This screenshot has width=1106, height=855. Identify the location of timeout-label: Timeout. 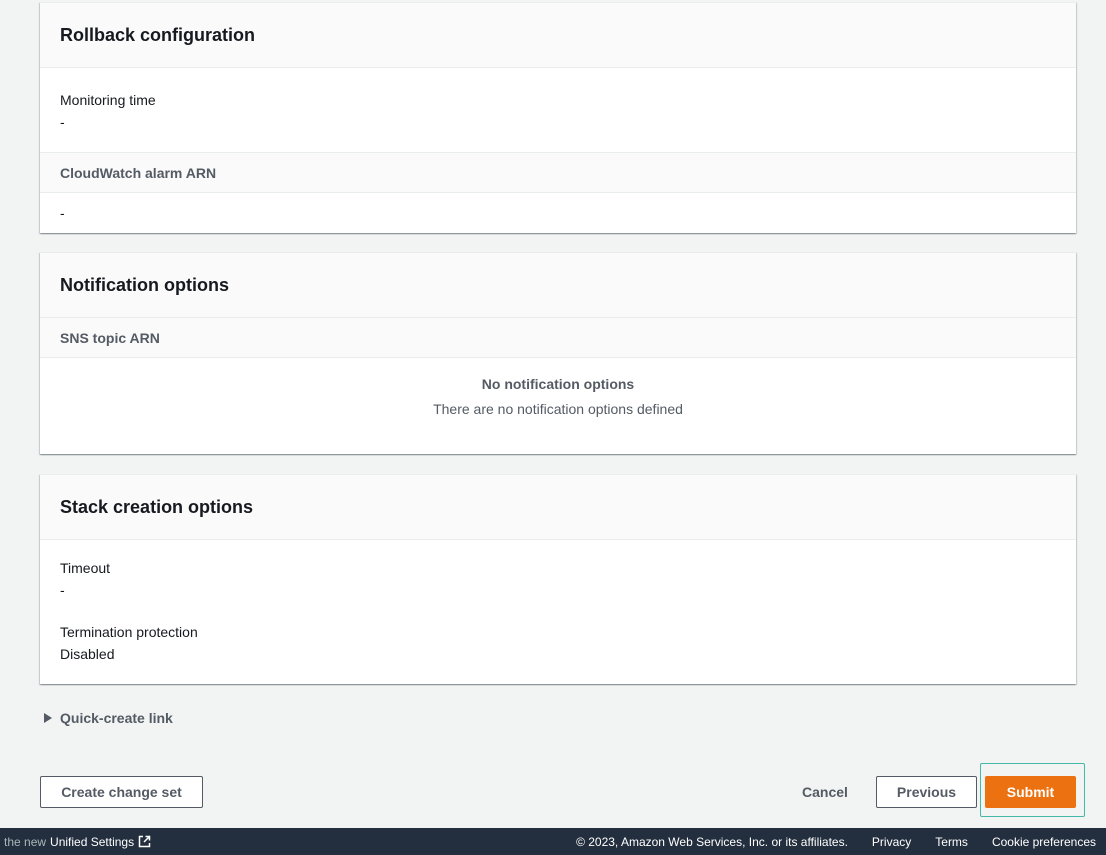
(85, 568).